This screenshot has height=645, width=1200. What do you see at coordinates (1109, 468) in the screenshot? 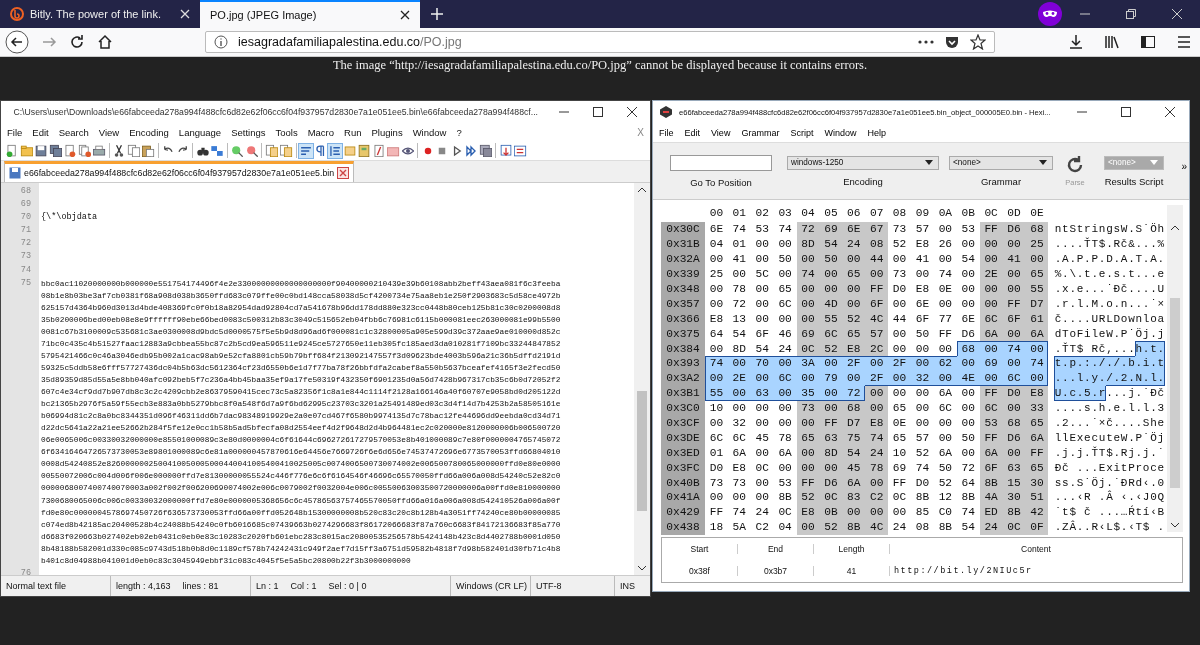
I see `ascii-char: x` at bounding box center [1109, 468].